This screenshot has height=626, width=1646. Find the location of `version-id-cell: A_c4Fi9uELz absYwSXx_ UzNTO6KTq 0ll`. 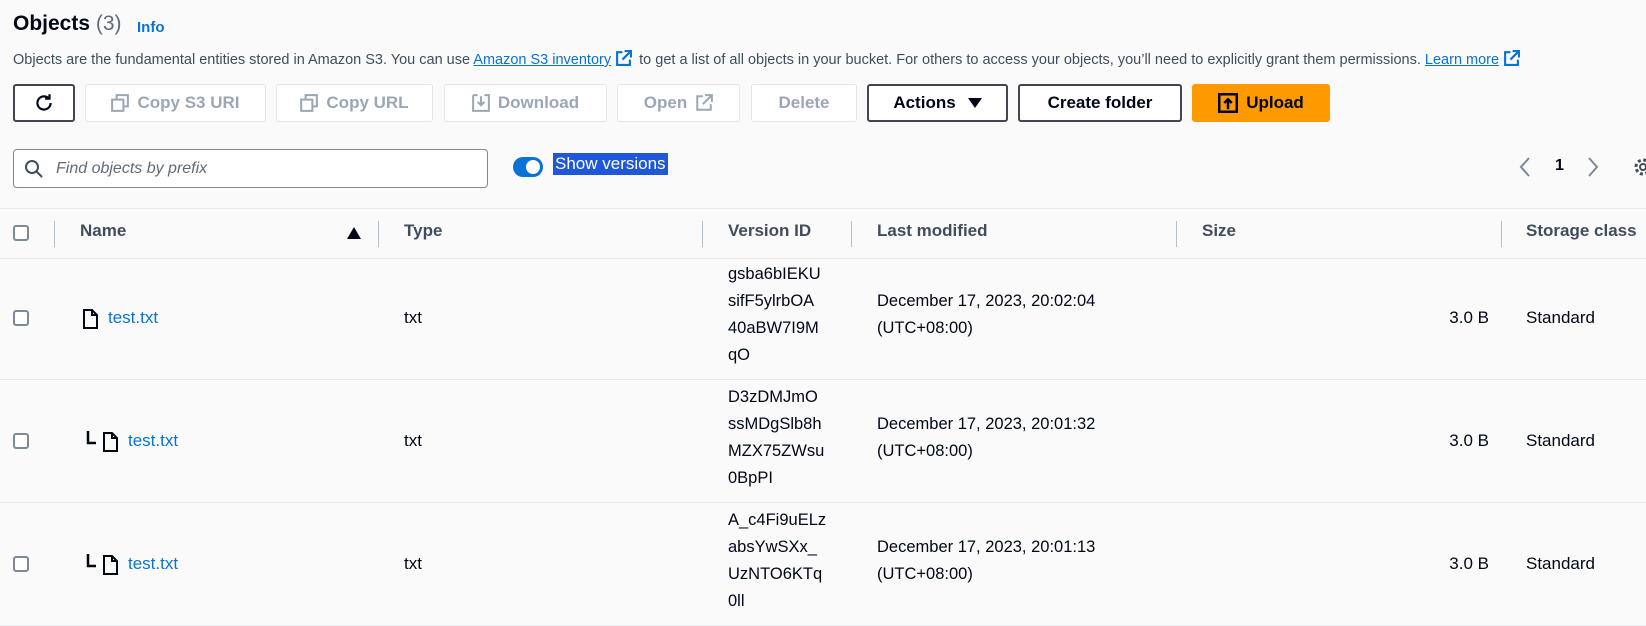

version-id-cell: A_c4Fi9uELz absYwSXx_ UzNTO6KTq 0ll is located at coordinates (777, 561).